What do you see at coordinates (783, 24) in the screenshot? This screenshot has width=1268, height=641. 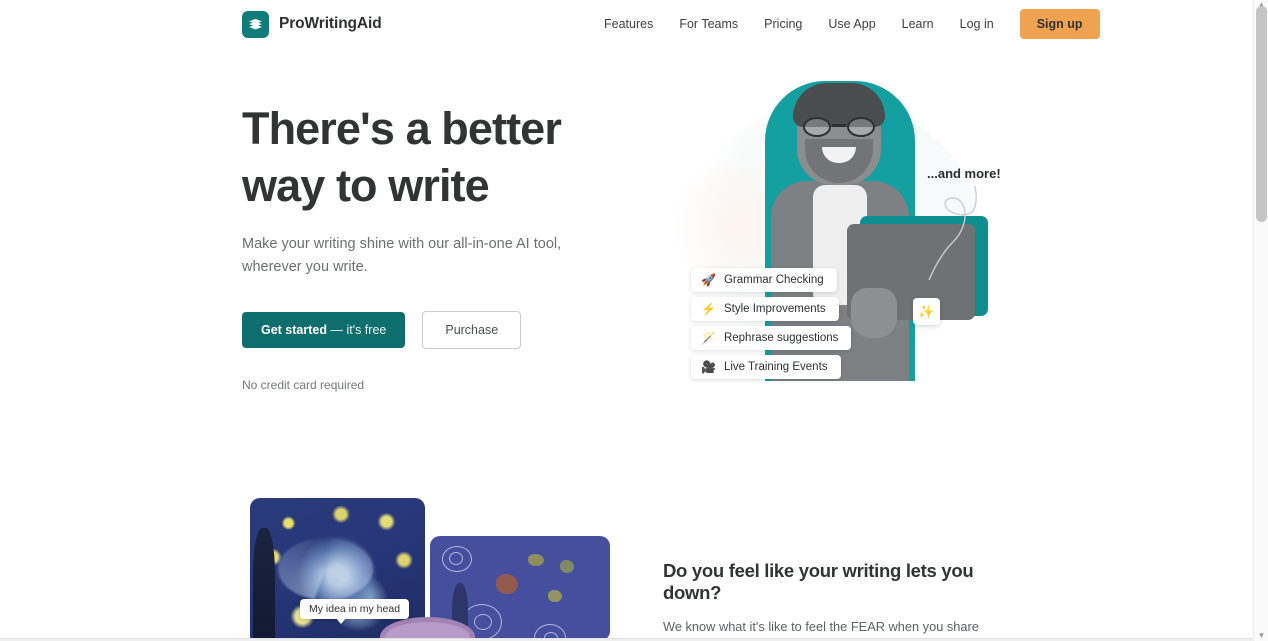 I see `nav-item-pricing: Pricing` at bounding box center [783, 24].